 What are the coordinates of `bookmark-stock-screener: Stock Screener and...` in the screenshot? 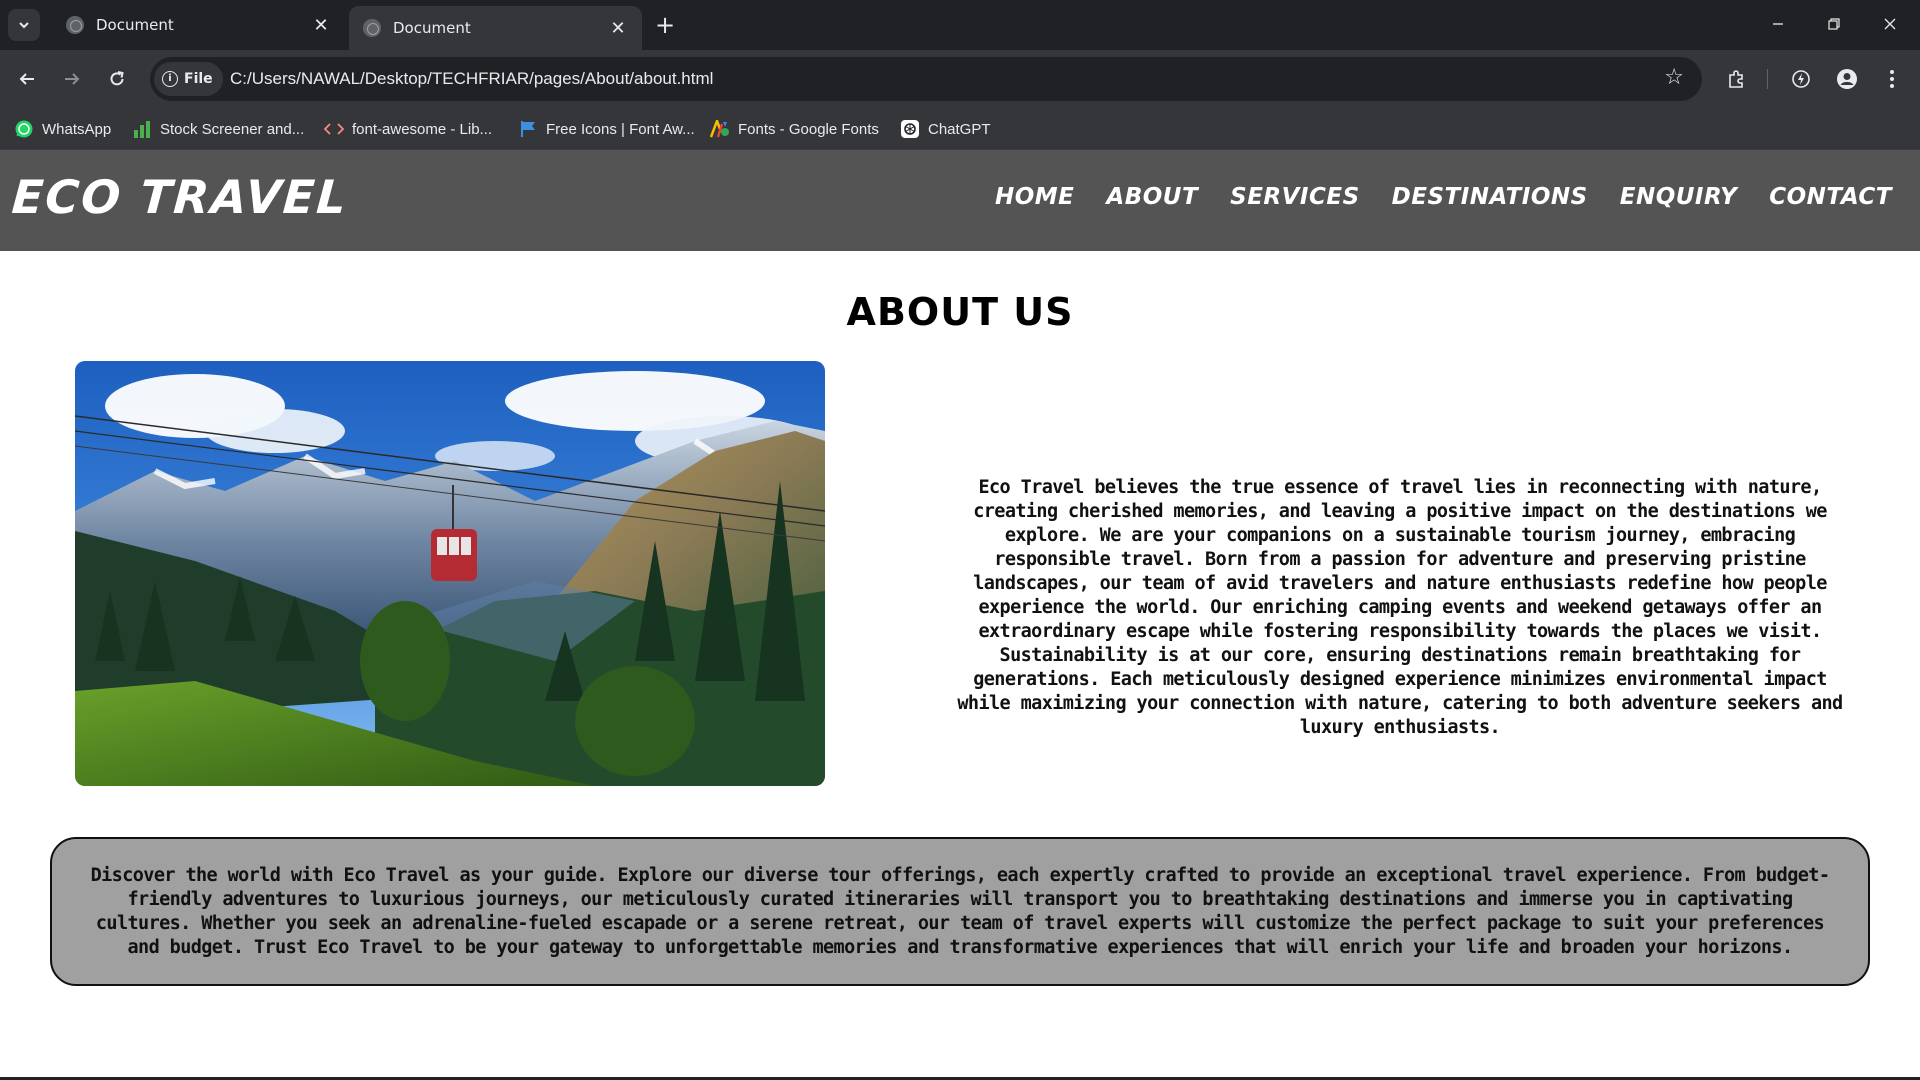 It's located at (218, 129).